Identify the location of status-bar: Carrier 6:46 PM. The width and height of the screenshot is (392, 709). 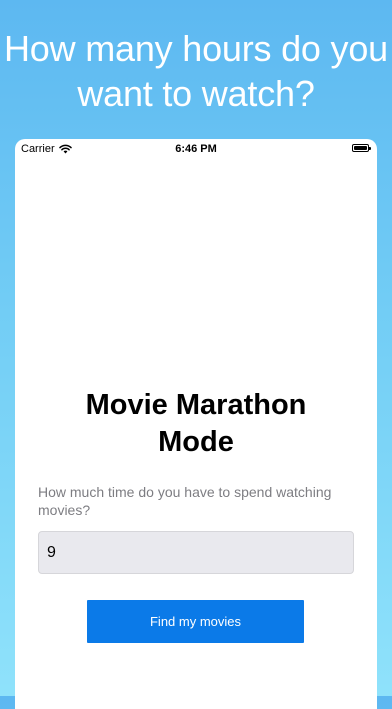
(196, 149).